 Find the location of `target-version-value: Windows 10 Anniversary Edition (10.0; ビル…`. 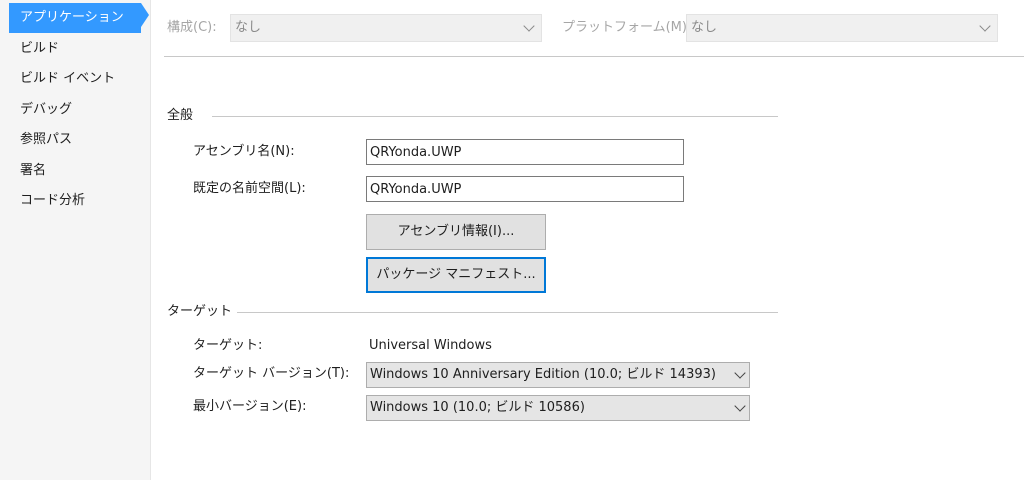

target-version-value: Windows 10 Anniversary Edition (10.0; ビル… is located at coordinates (543, 374).